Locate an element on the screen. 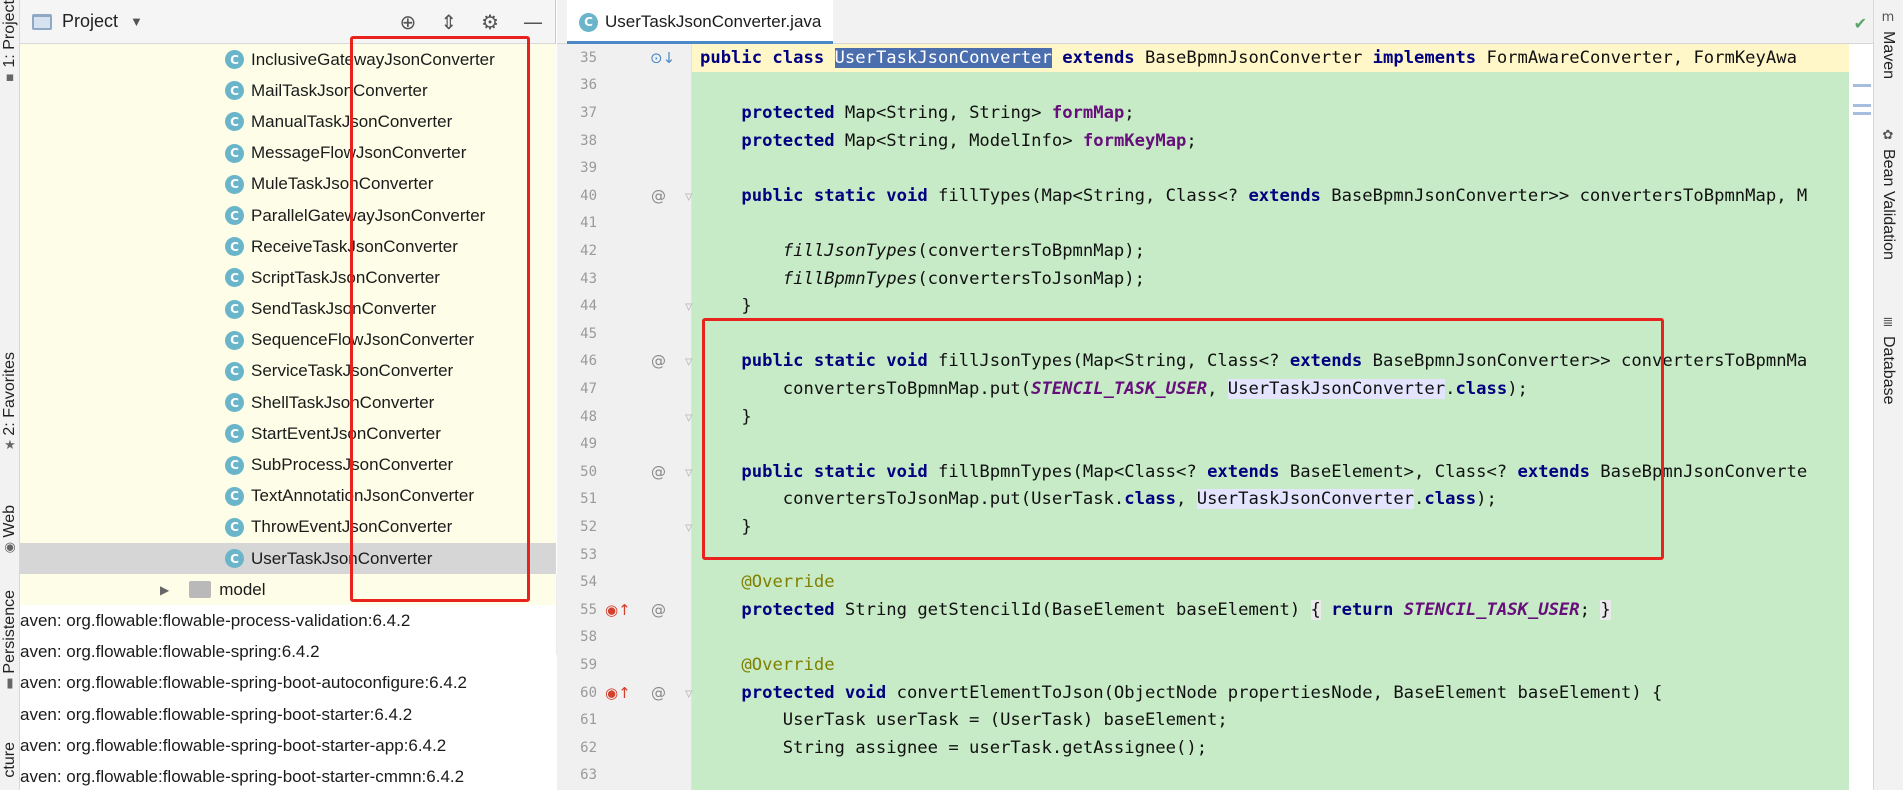 This screenshot has width=1903, height=790. code-text: @Override is located at coordinates (788, 664).